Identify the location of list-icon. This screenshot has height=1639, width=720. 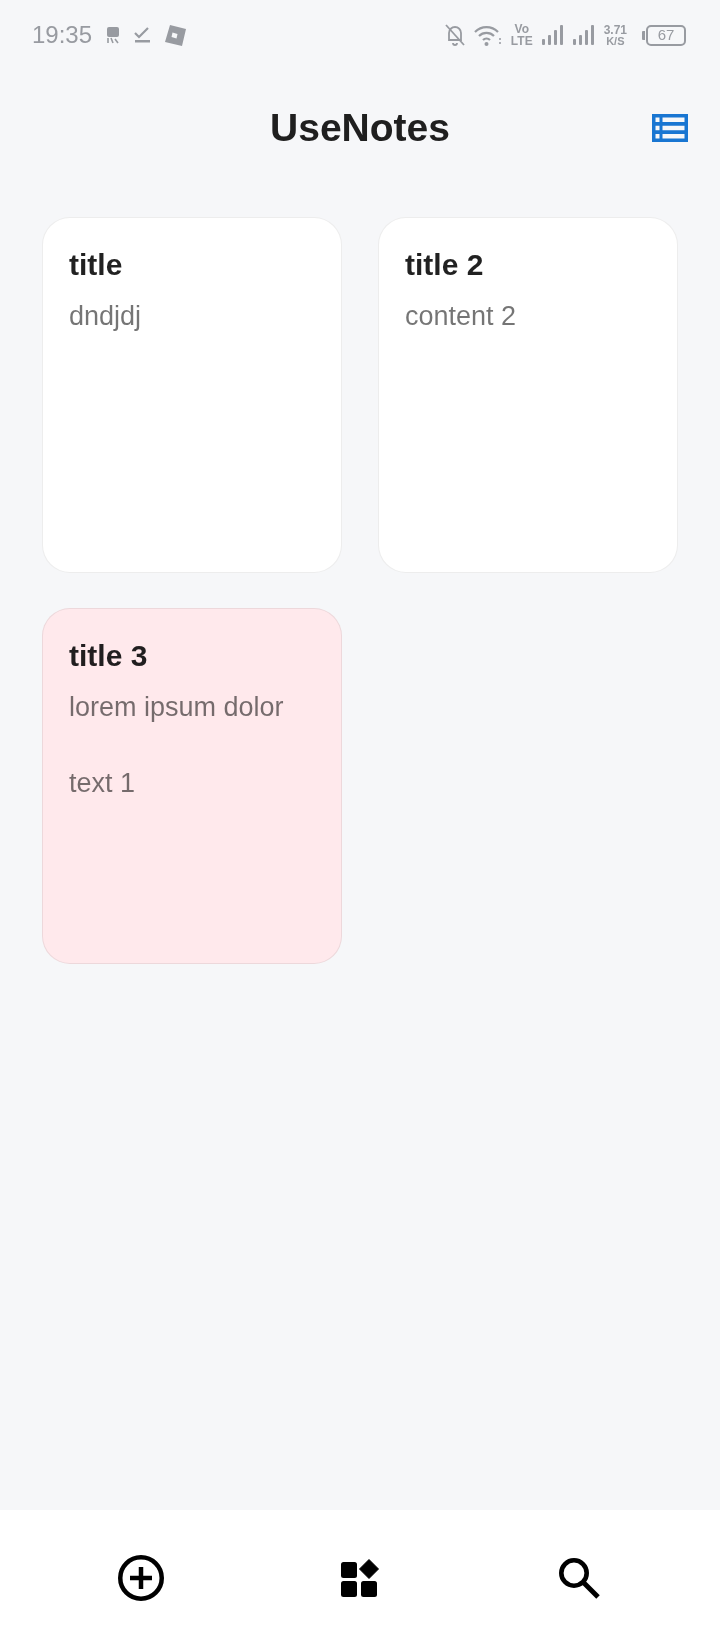
(670, 128).